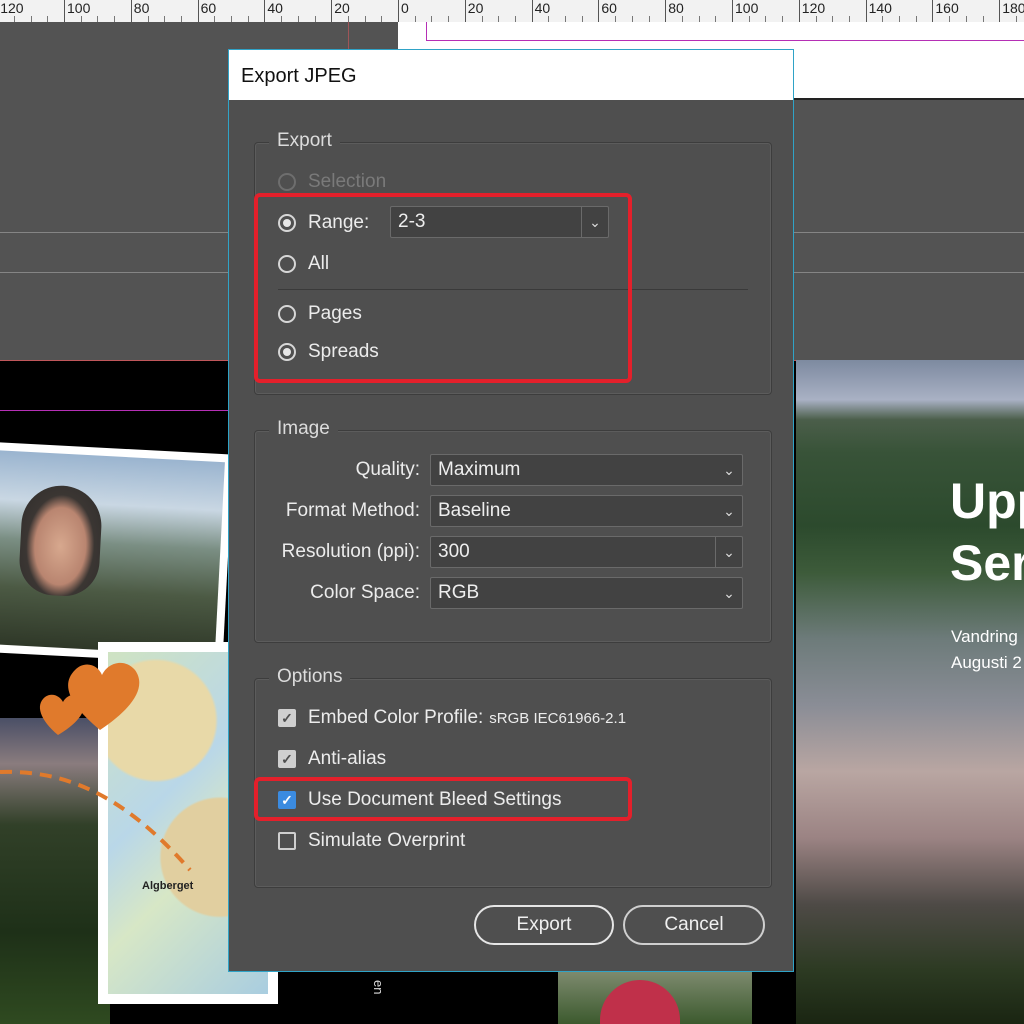  What do you see at coordinates (984, 636) in the screenshot?
I see `subtitle-line-1: Vandring` at bounding box center [984, 636].